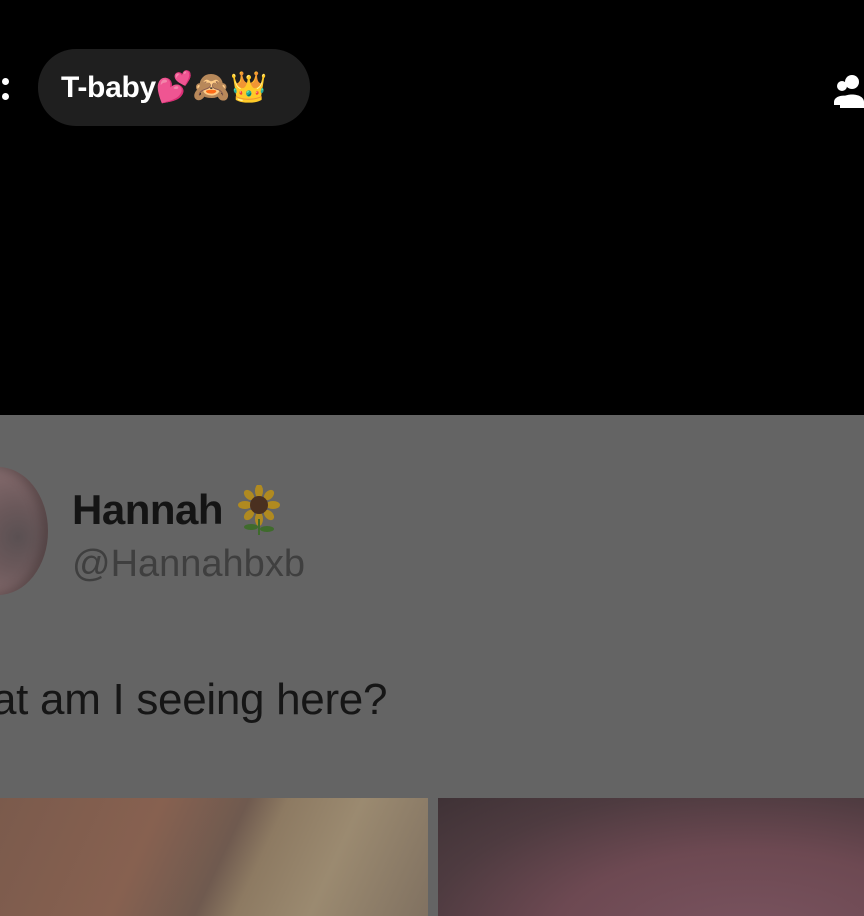  I want to click on avatar, so click(24, 531).